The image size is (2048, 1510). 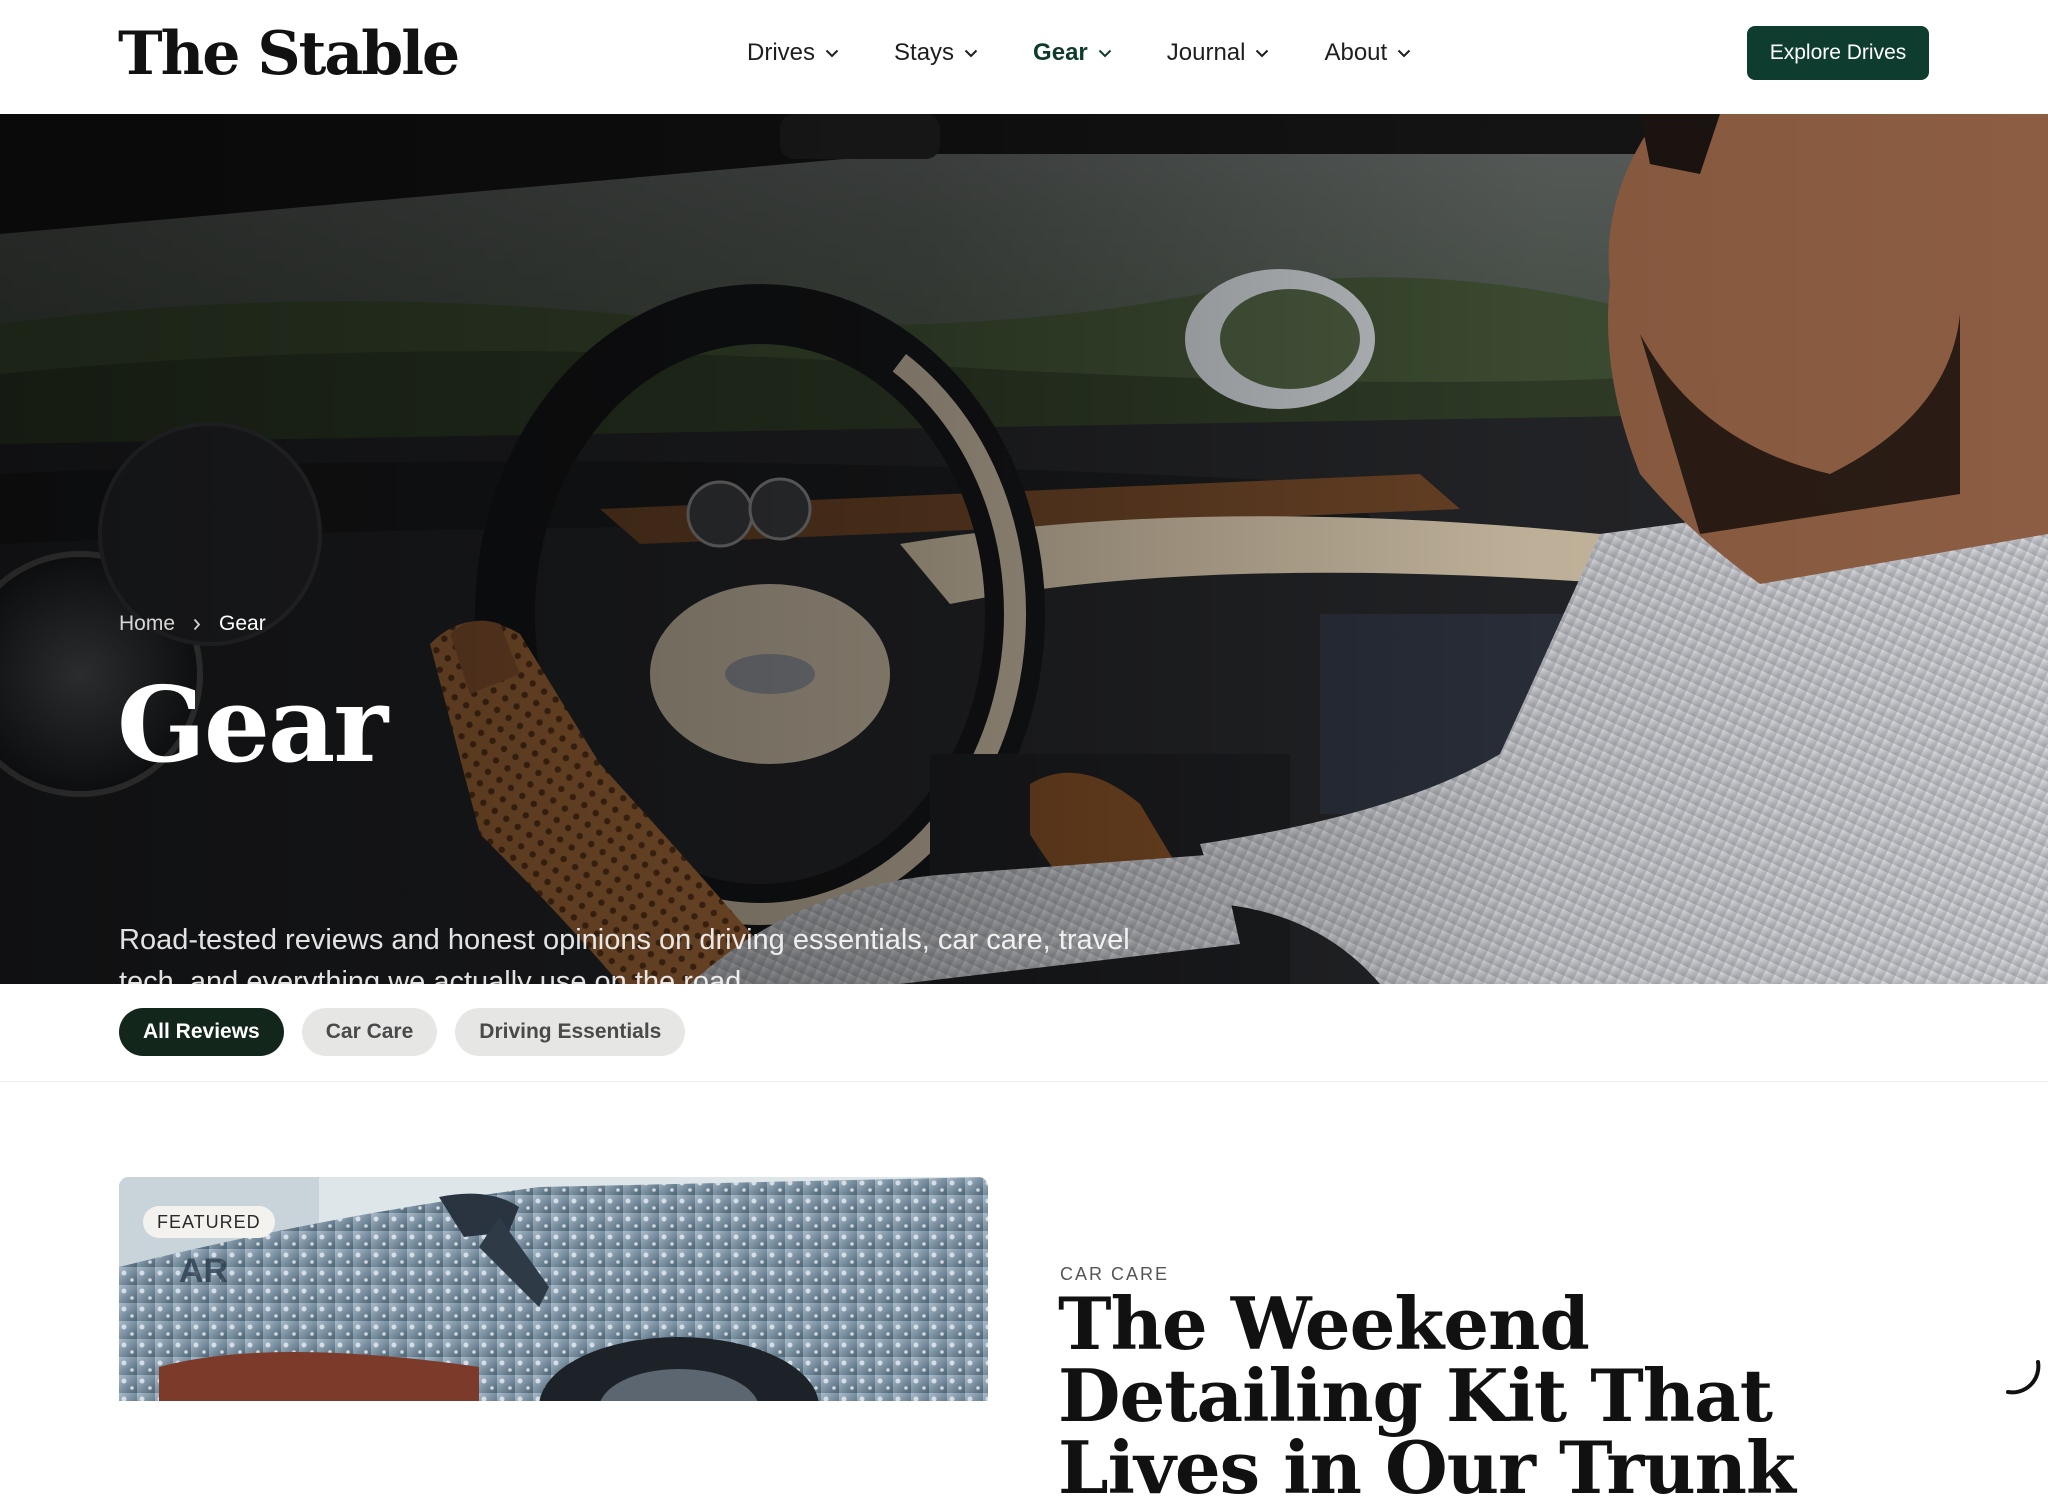 I want to click on breadcrumb: Home Gear, so click(x=192, y=624).